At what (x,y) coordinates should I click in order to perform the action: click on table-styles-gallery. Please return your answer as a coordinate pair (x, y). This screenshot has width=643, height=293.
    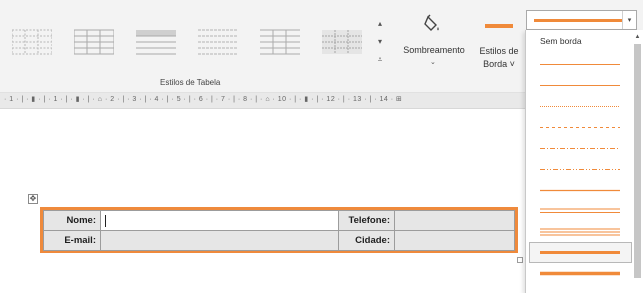
    Looking at the image, I should click on (196, 42).